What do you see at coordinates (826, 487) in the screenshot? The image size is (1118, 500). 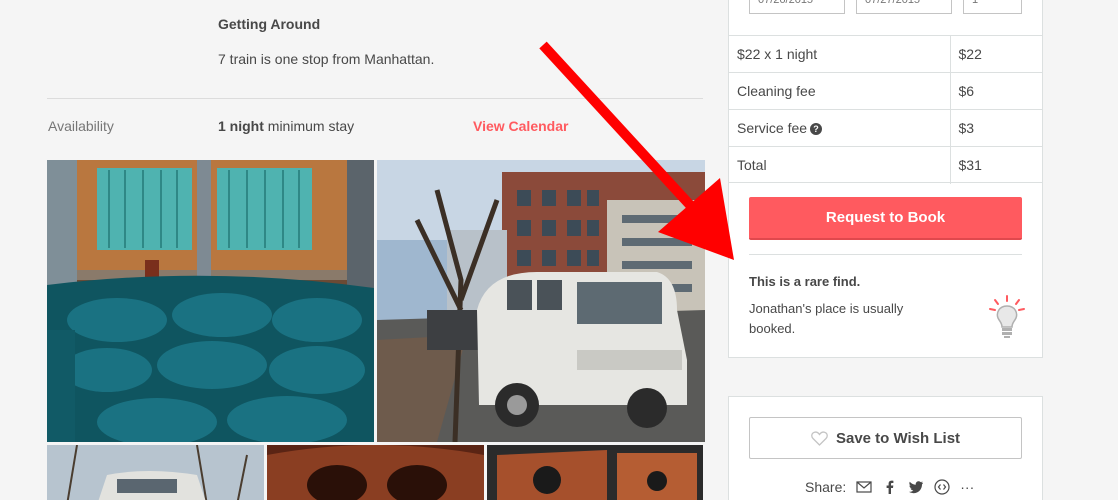 I see `share-label: Share:` at bounding box center [826, 487].